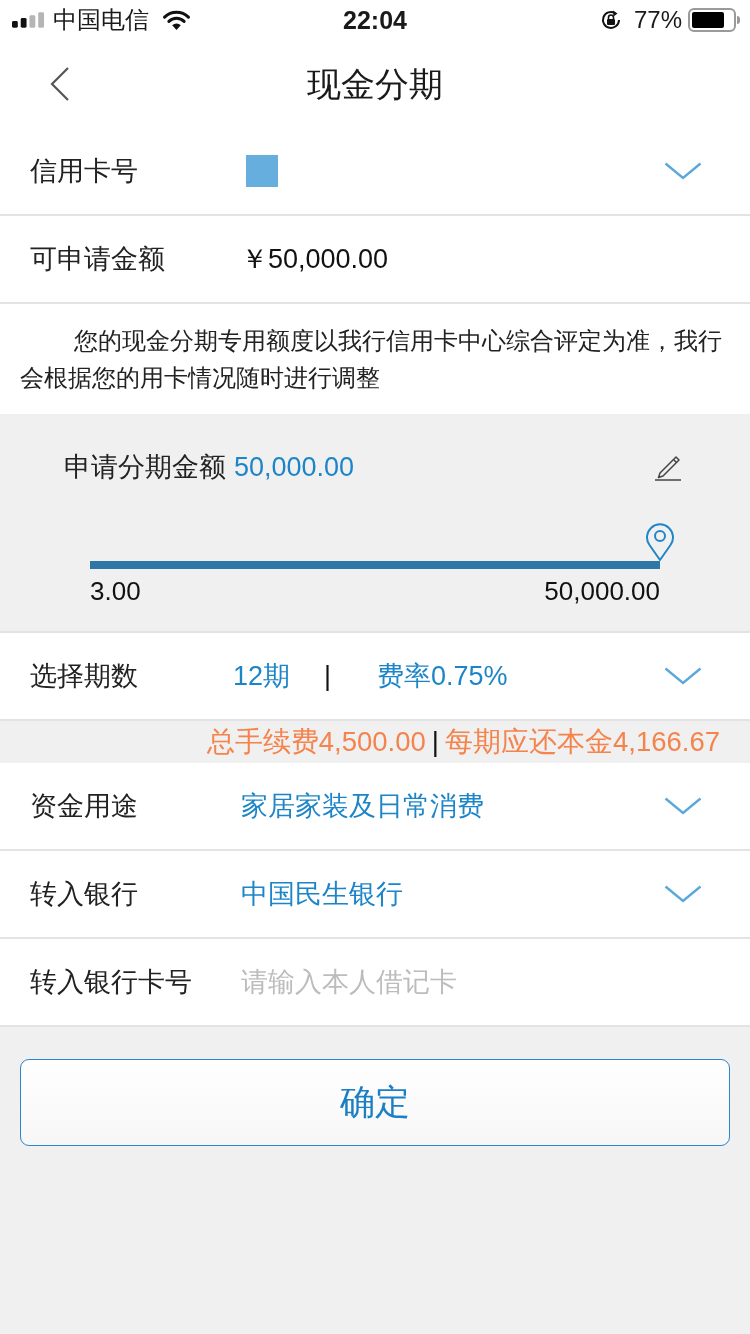 The image size is (750, 1334). Describe the element at coordinates (84, 676) in the screenshot. I see `field-label: 选择期数` at that location.